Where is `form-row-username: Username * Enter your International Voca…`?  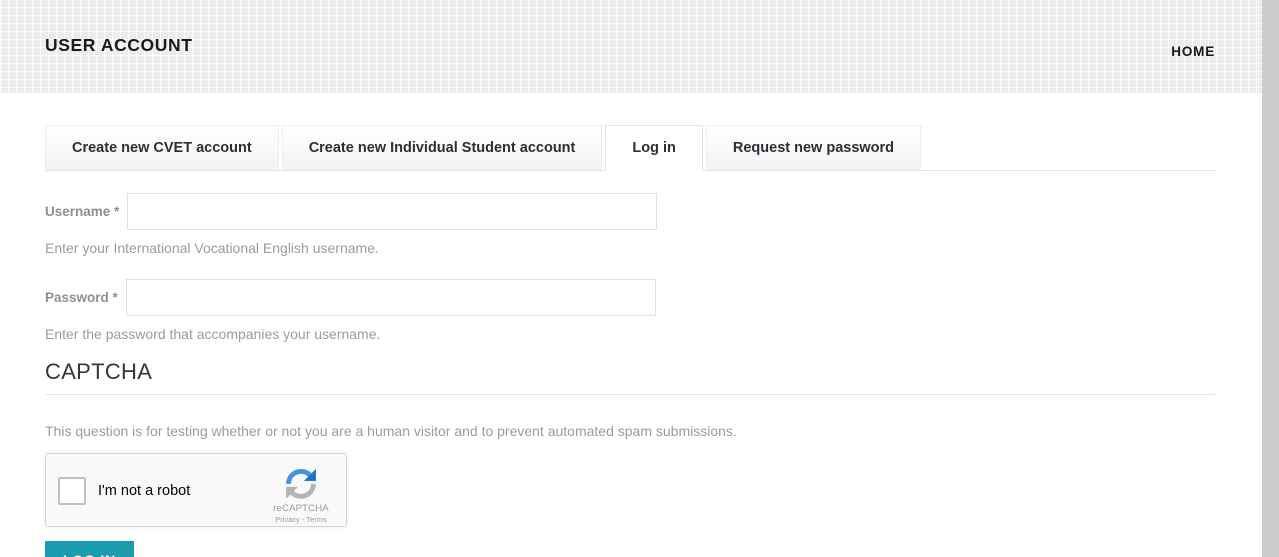
form-row-username: Username * Enter your International Voca… is located at coordinates (630, 225).